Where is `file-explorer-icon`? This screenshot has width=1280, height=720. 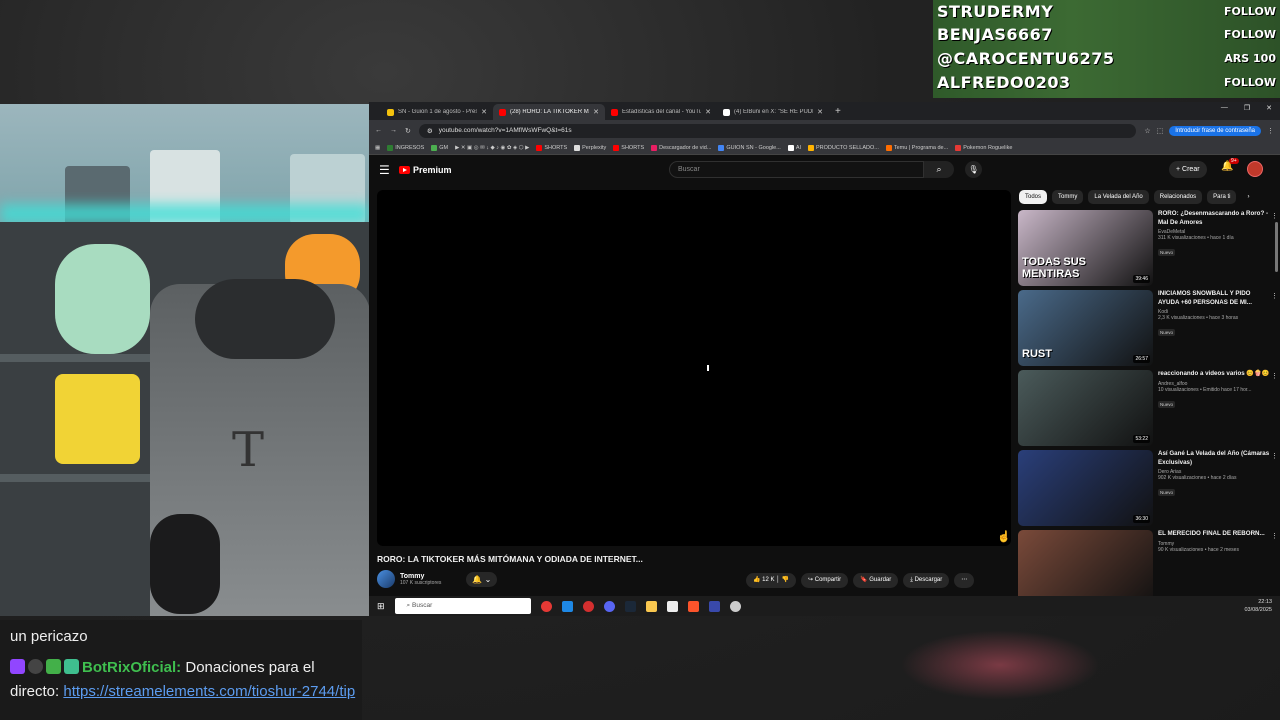 file-explorer-icon is located at coordinates (651, 606).